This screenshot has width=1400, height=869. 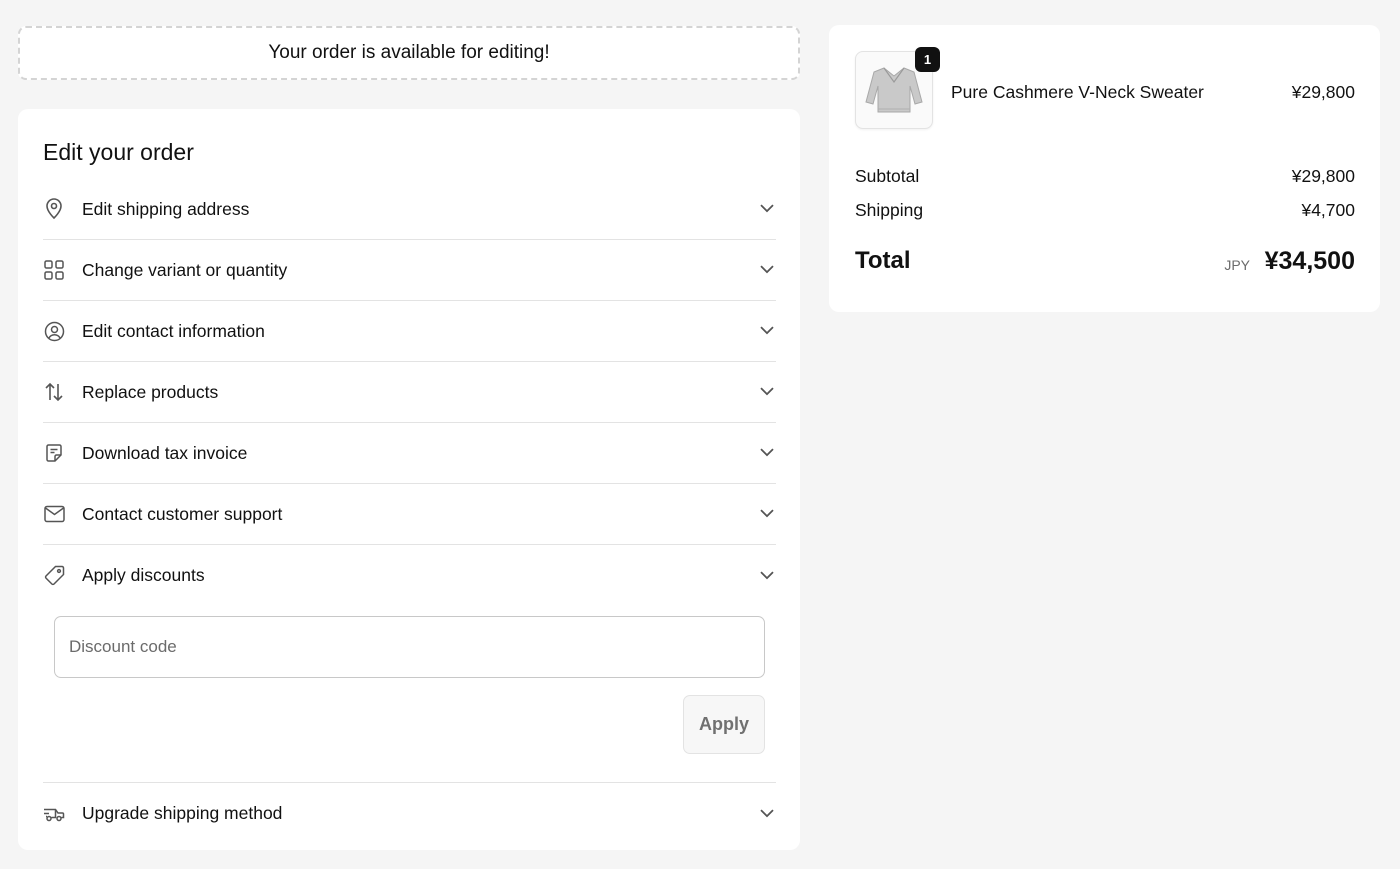 What do you see at coordinates (185, 269) in the screenshot?
I see `row-label: Change variant or quantity` at bounding box center [185, 269].